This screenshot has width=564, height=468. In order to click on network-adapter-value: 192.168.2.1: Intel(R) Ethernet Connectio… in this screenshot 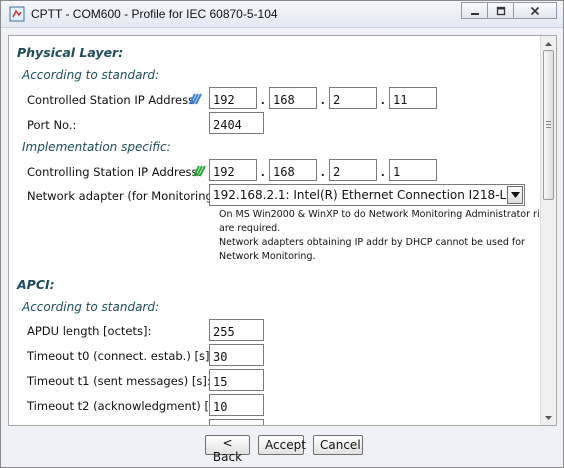, I will do `click(365, 195)`.